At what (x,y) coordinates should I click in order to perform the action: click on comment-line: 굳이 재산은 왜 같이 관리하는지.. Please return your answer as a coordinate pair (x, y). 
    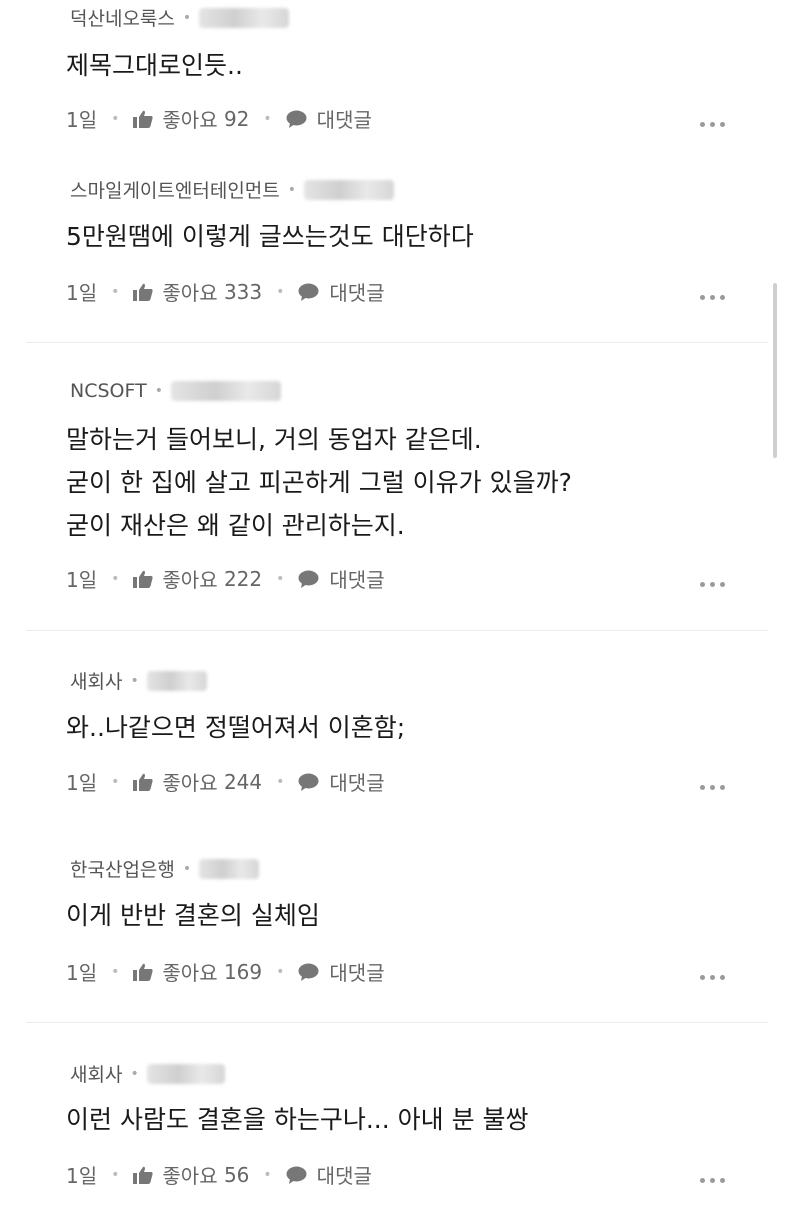
    Looking at the image, I should click on (235, 525).